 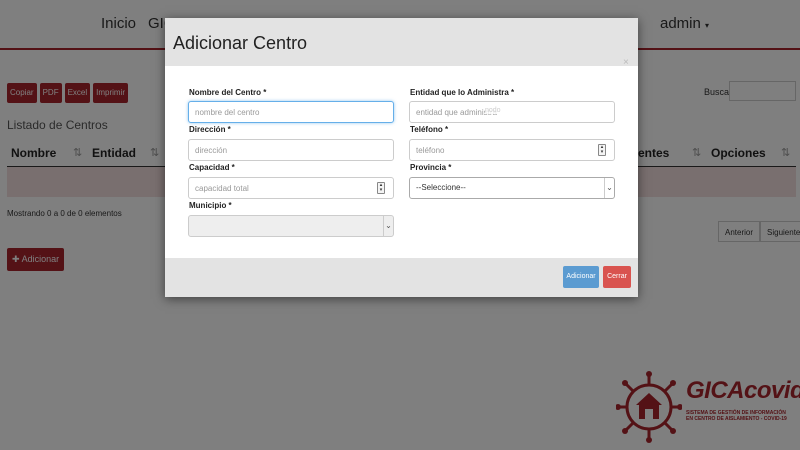 What do you see at coordinates (291, 150) in the screenshot?
I see `direccion-input` at bounding box center [291, 150].